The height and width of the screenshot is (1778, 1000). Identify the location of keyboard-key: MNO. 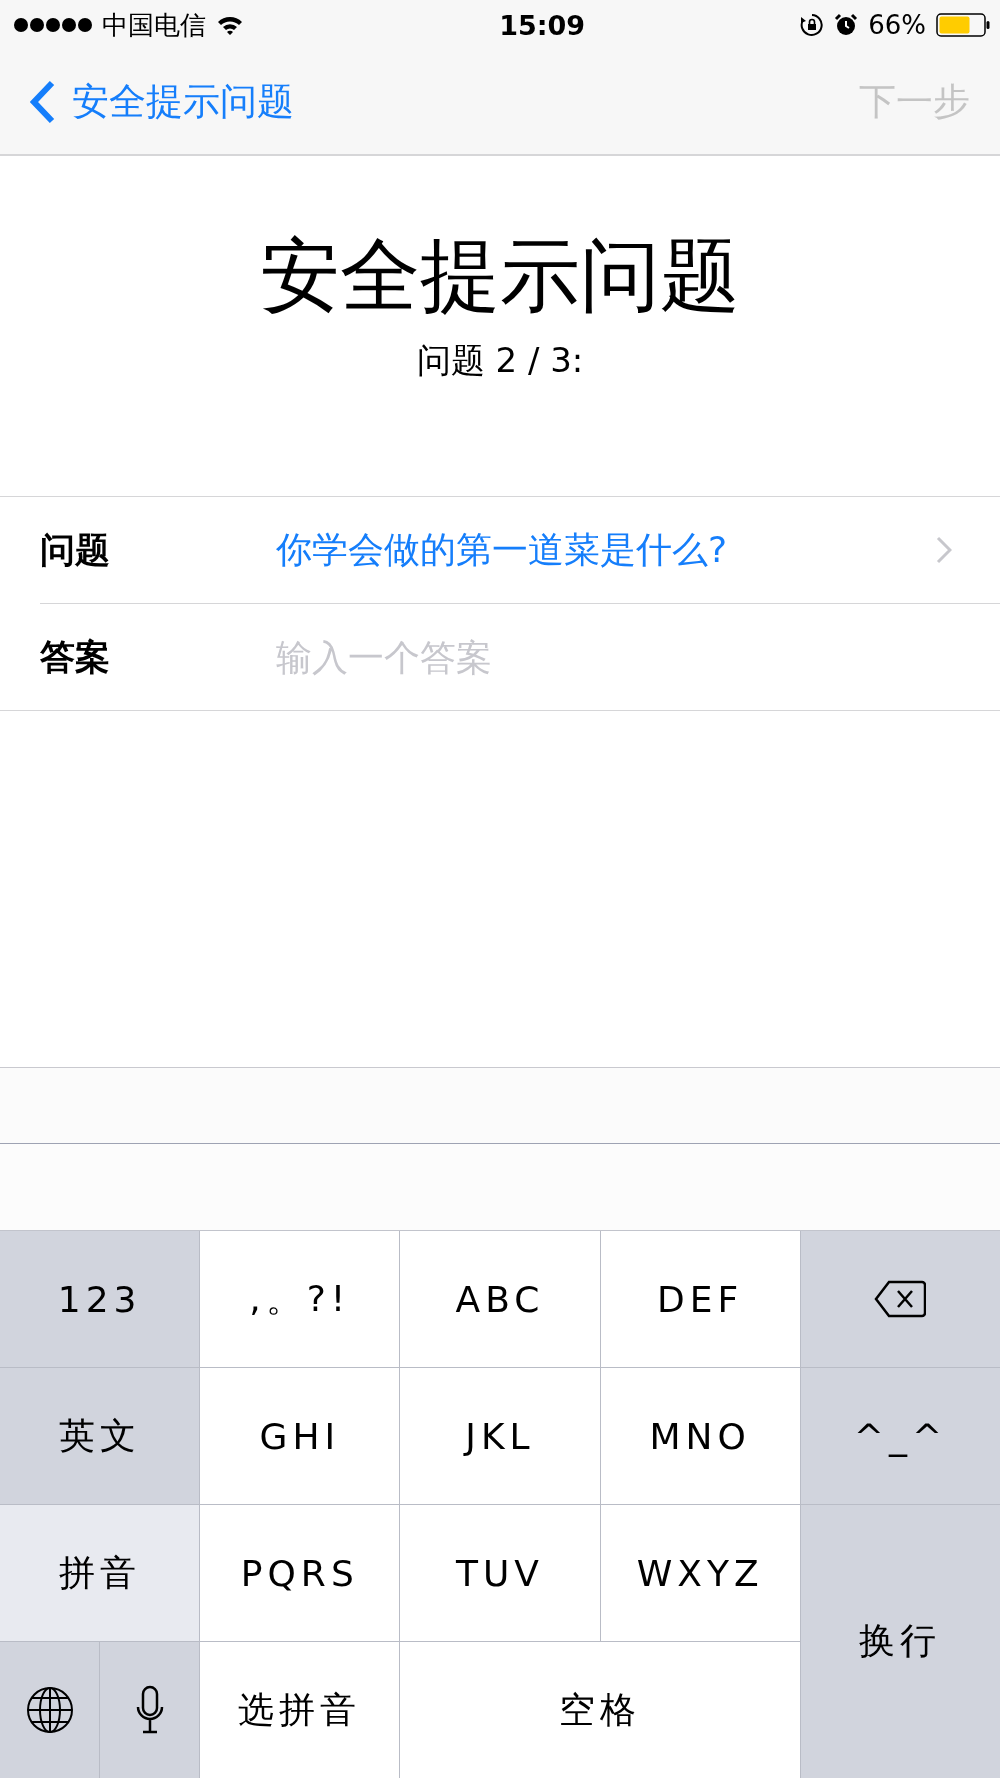
(700, 1436).